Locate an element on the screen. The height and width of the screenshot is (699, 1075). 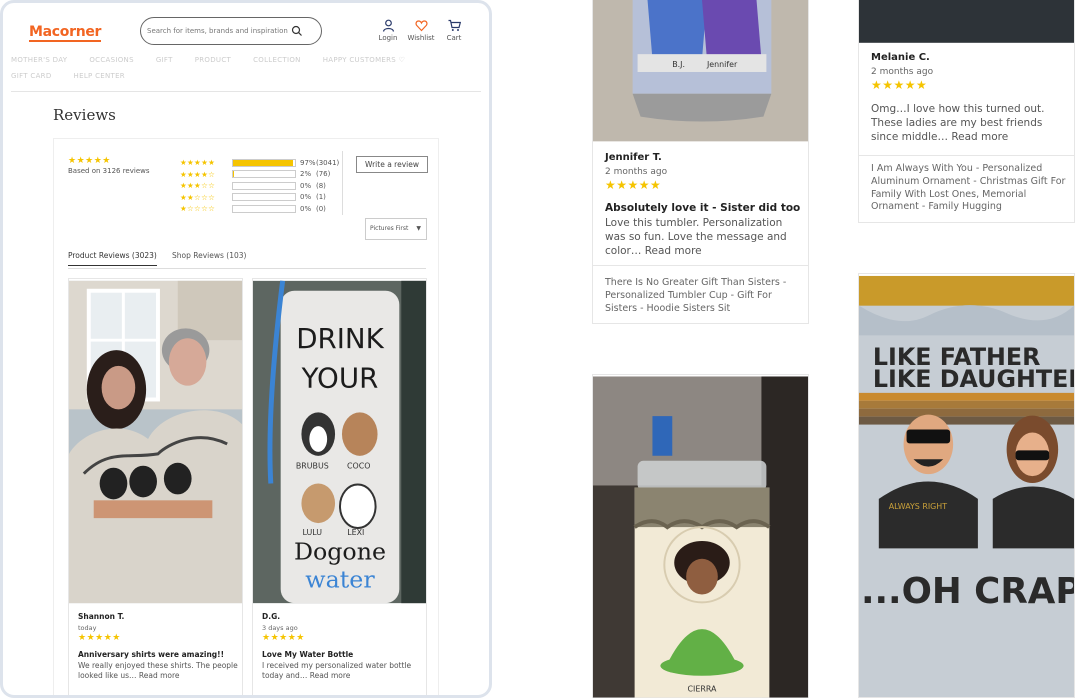
login-button: Login is located at coordinates (388, 30).